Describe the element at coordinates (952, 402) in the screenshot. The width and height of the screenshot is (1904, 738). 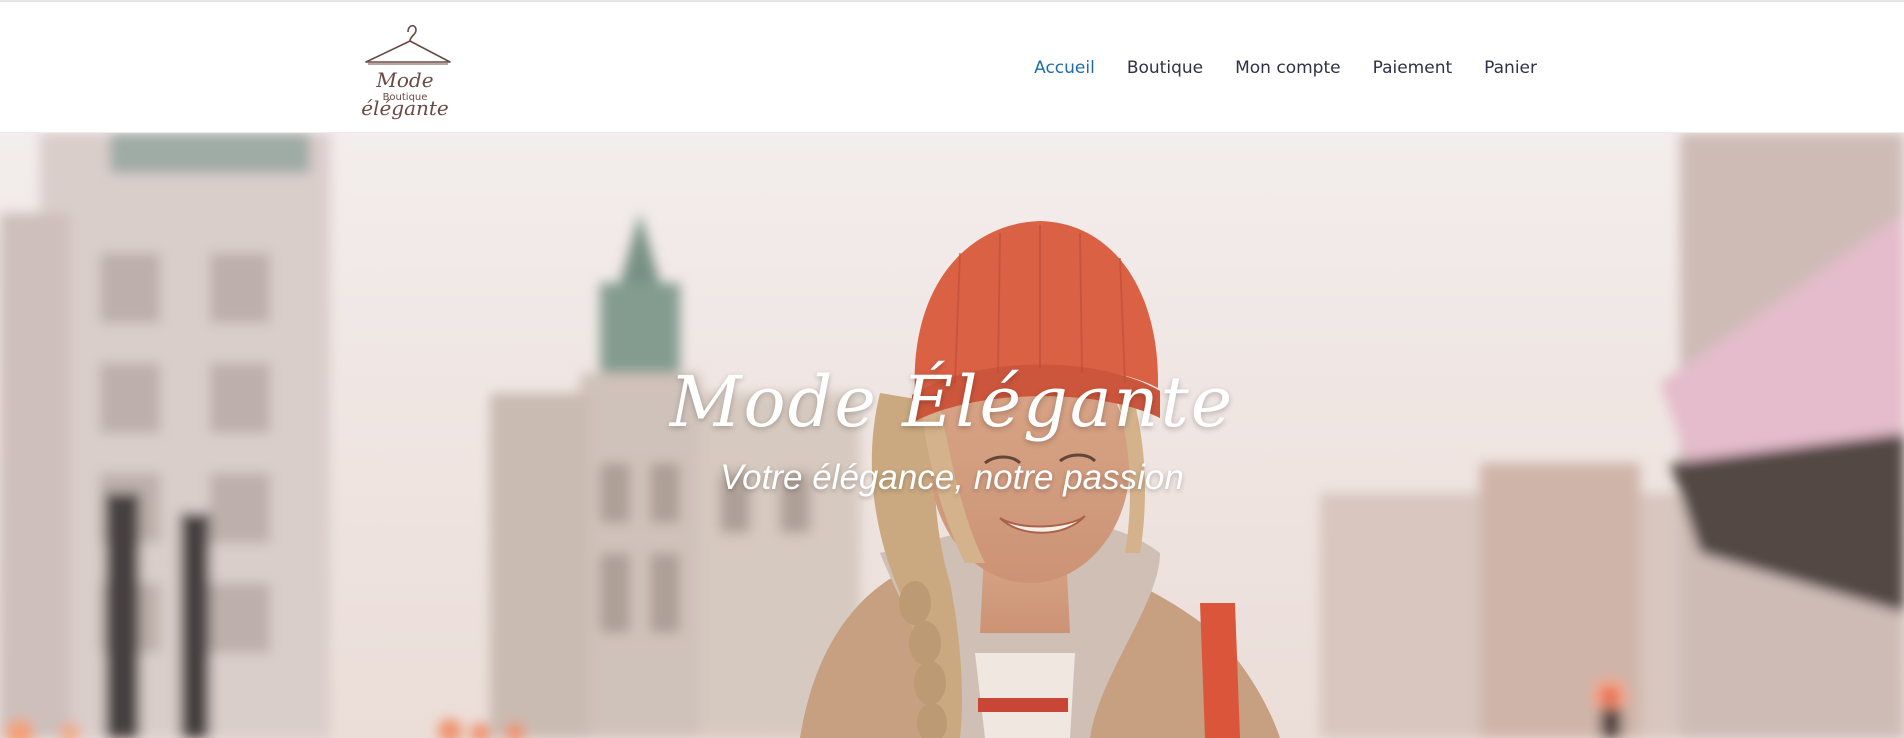
I see `hero-title: Mode Élégante` at that location.